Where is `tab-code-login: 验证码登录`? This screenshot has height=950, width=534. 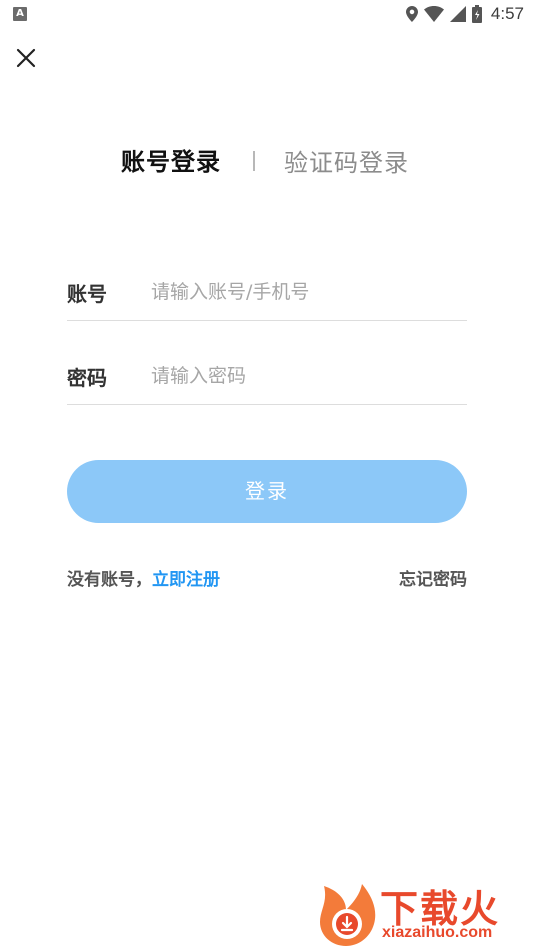
tab-code-login: 验证码登录 is located at coordinates (346, 160).